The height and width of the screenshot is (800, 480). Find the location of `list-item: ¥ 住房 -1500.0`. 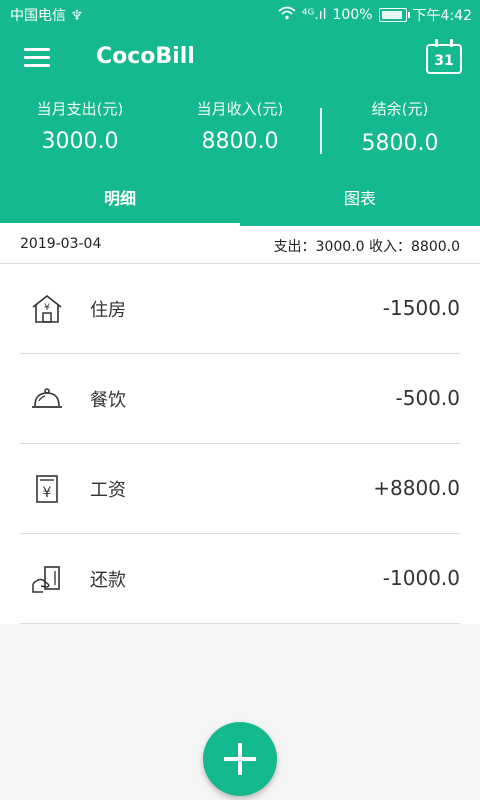

list-item: ¥ 住房 -1500.0 is located at coordinates (240, 309).